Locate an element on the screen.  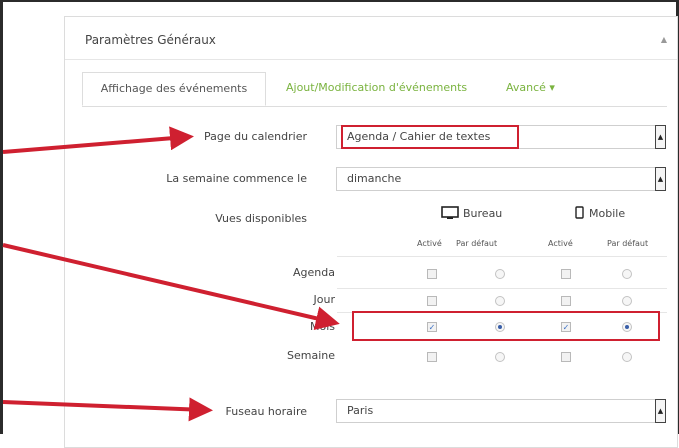
arrow-to-timezone is located at coordinates (107, 409).